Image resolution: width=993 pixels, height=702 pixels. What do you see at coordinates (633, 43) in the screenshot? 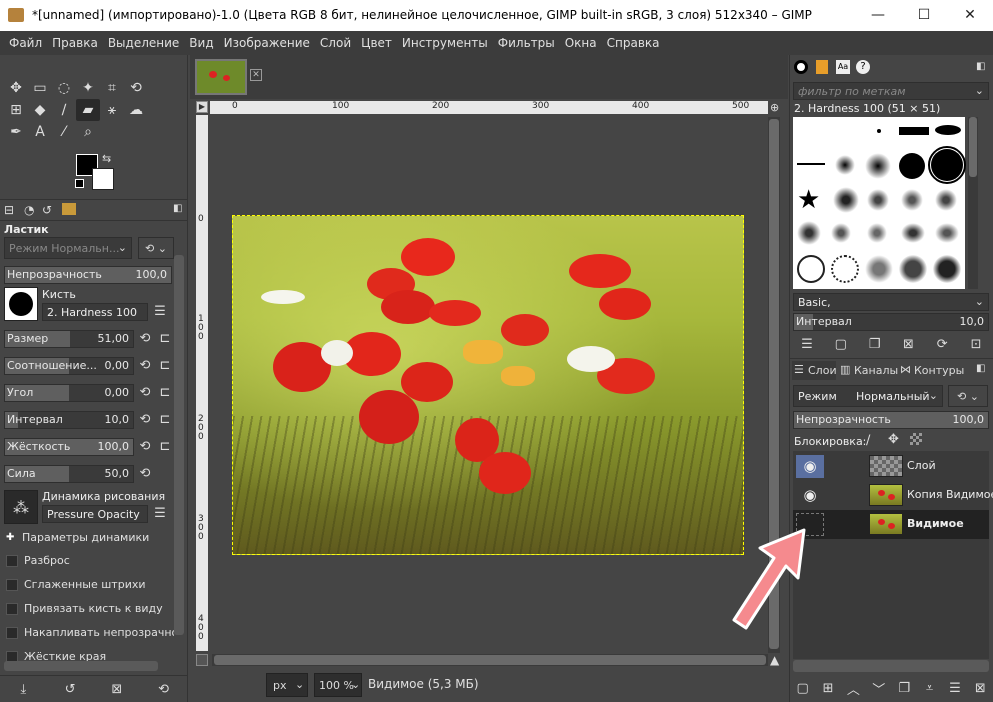
I see `menu-help: Справка` at bounding box center [633, 43].